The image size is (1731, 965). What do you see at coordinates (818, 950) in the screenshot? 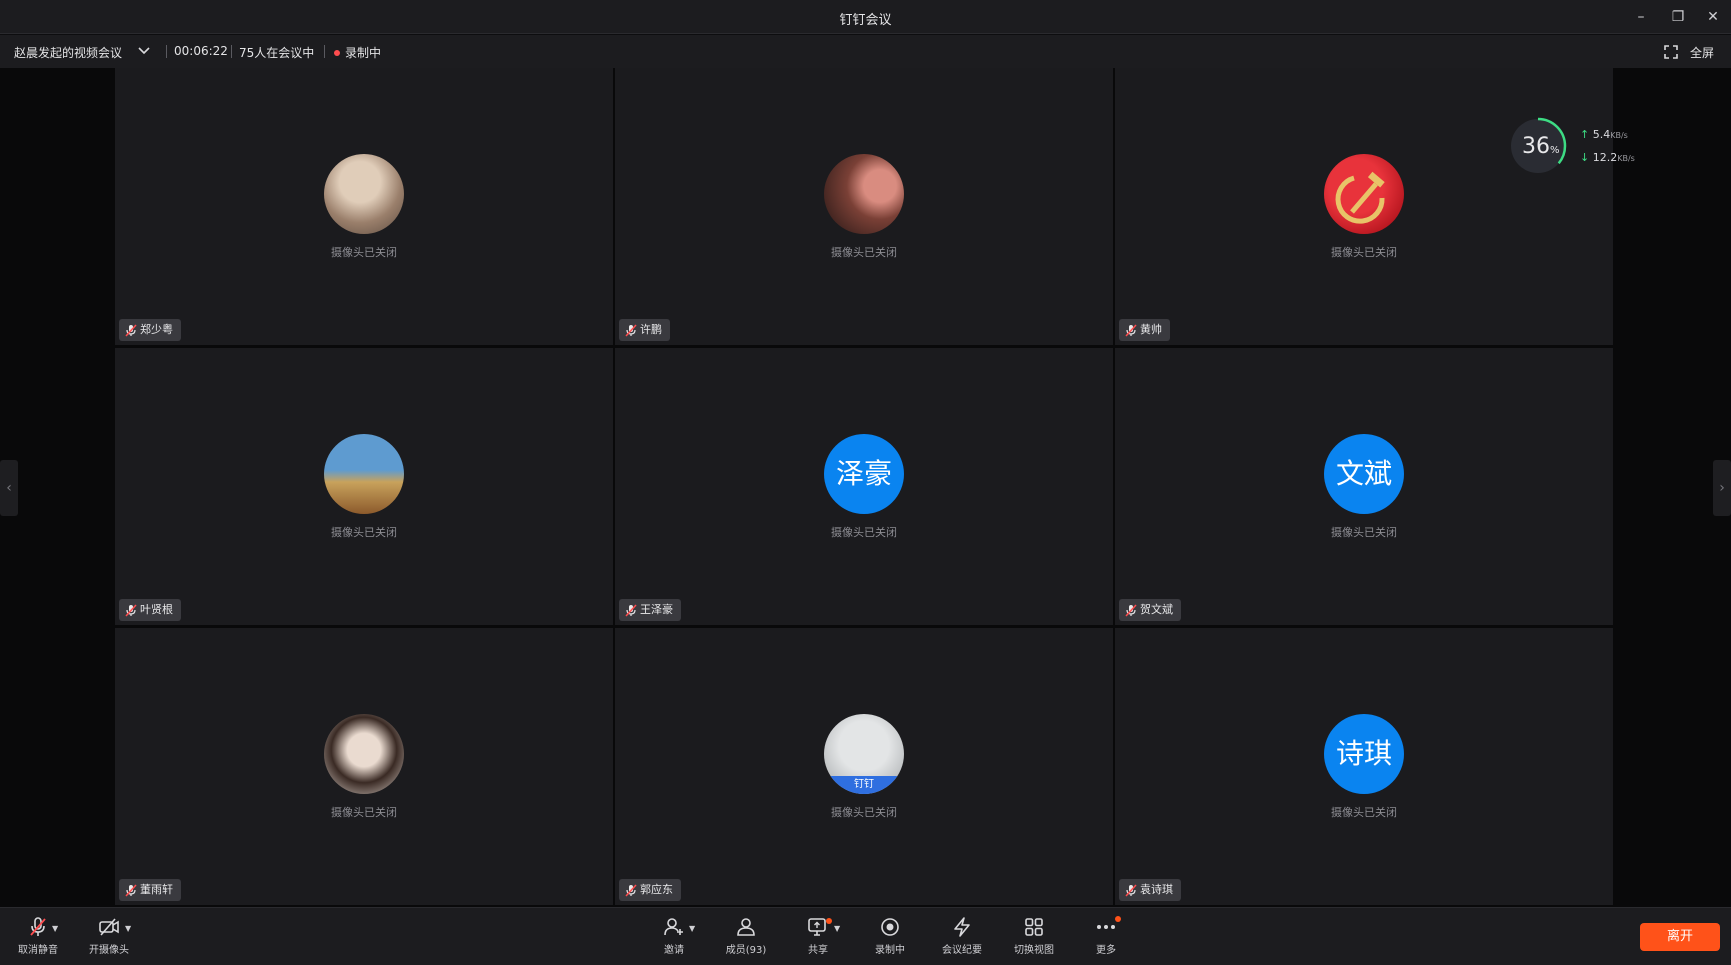
I see `share-label: 共享` at bounding box center [818, 950].